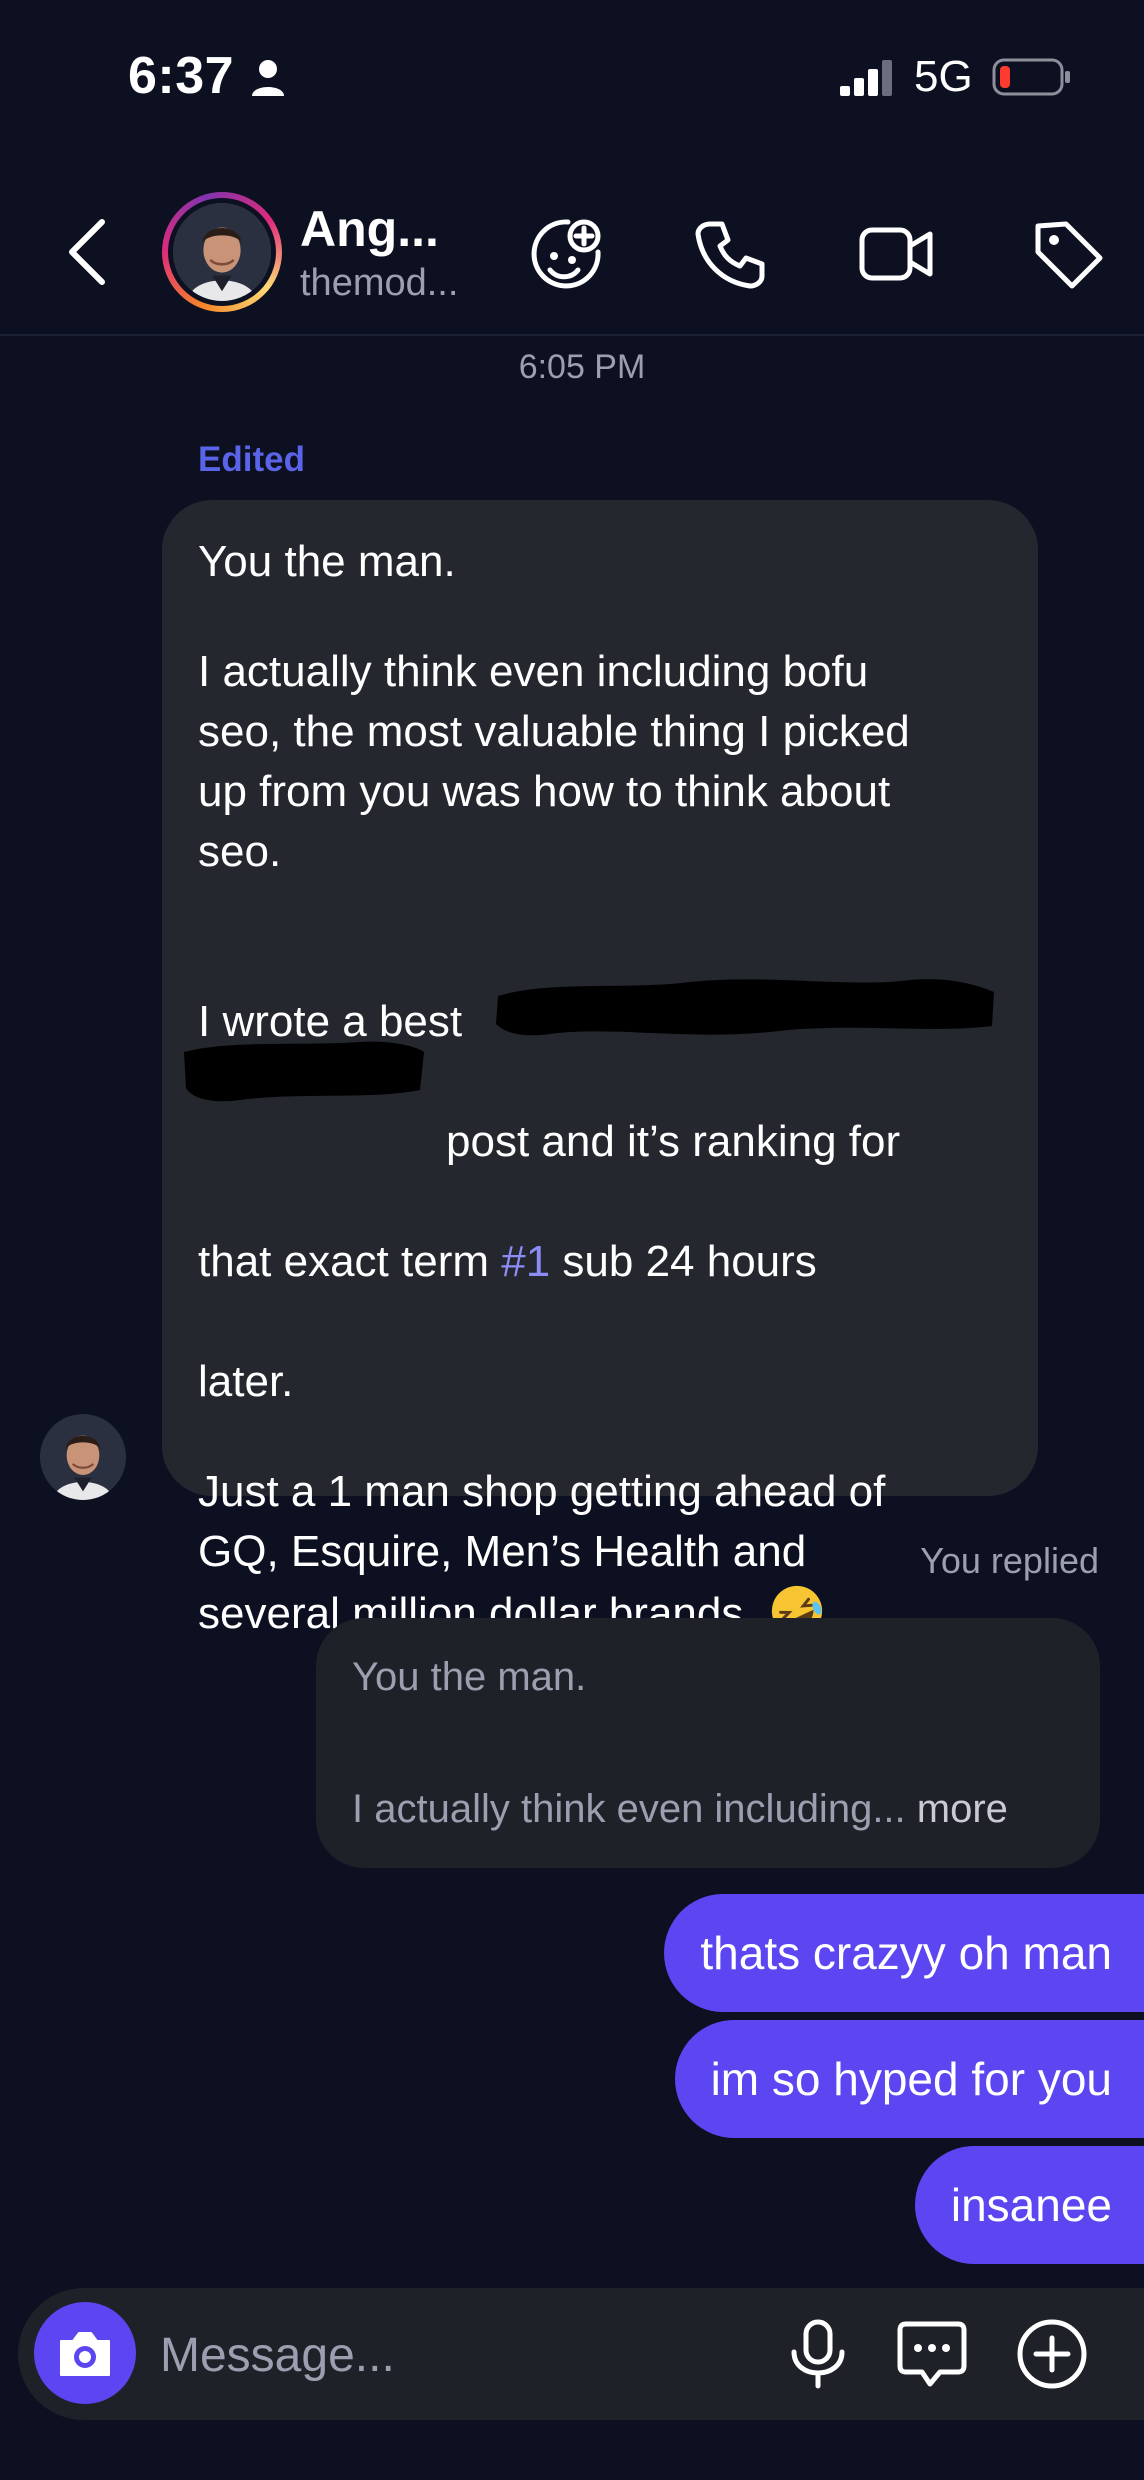  I want to click on more-link: more, so click(957, 1809).